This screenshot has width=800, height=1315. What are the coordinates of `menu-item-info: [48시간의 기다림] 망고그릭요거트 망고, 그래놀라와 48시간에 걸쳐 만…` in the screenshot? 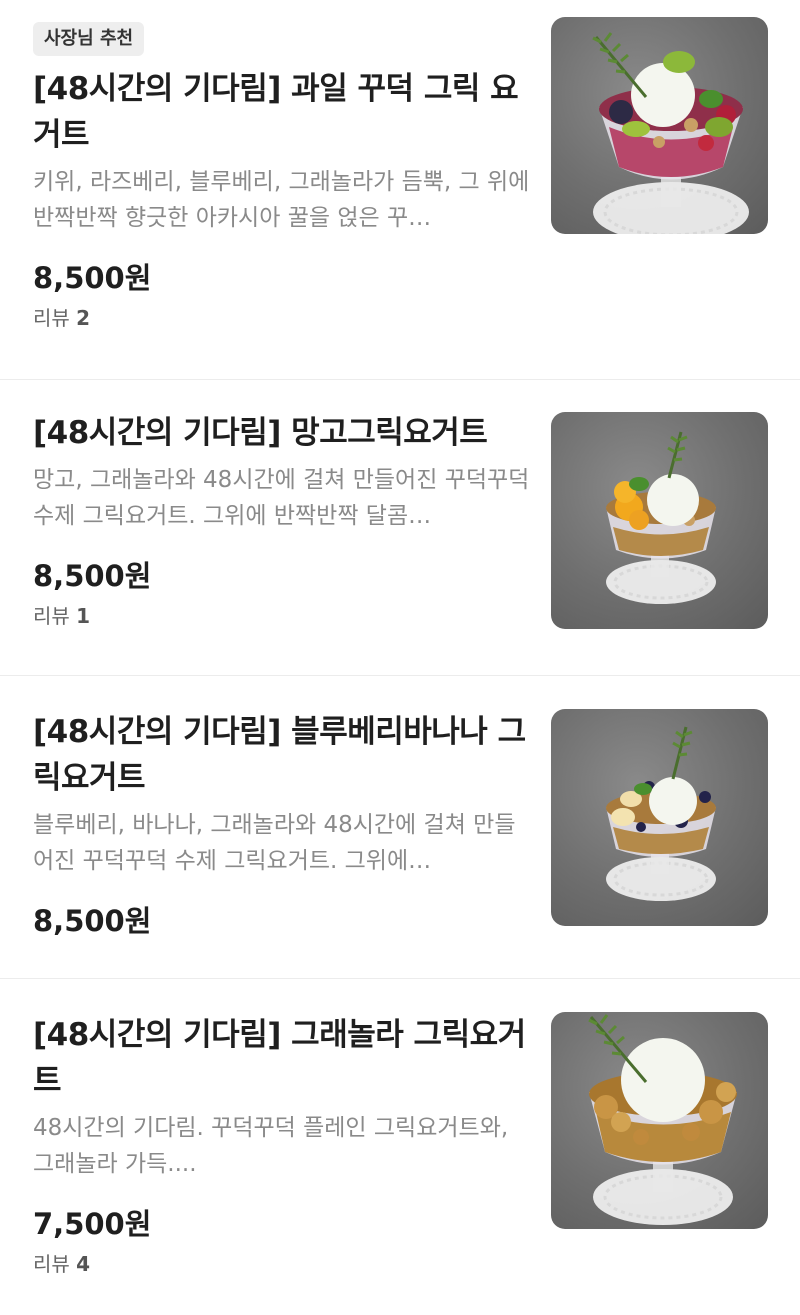 It's located at (283, 520).